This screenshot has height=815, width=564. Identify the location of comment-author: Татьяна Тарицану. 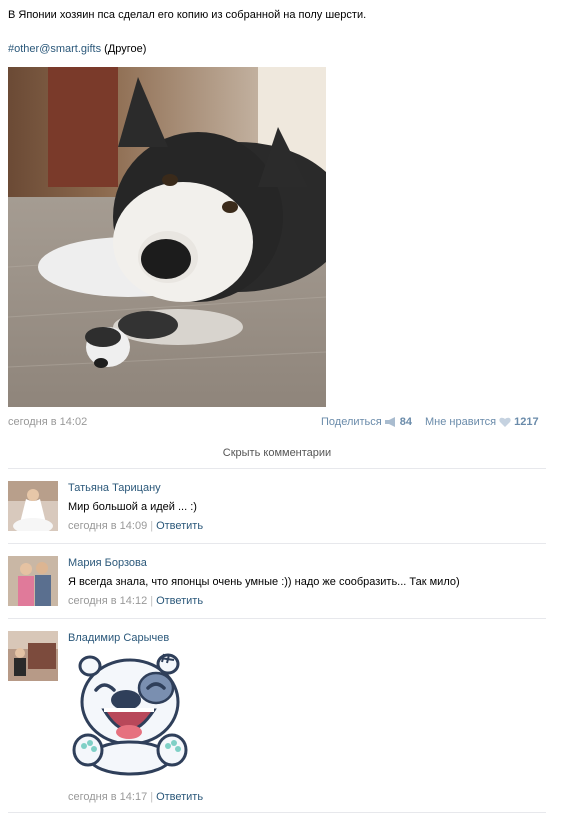
(114, 488).